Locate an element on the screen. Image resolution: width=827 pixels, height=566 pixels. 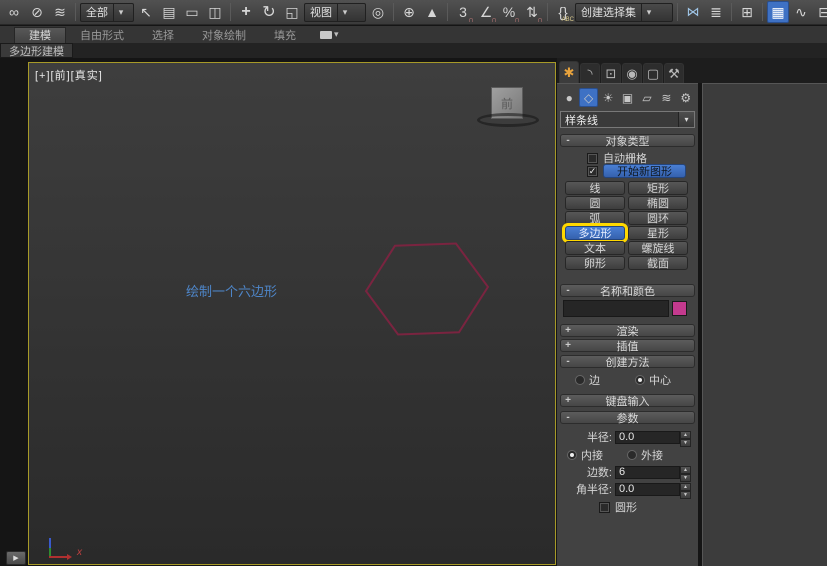
tab-display: ▢ is located at coordinates (653, 73).